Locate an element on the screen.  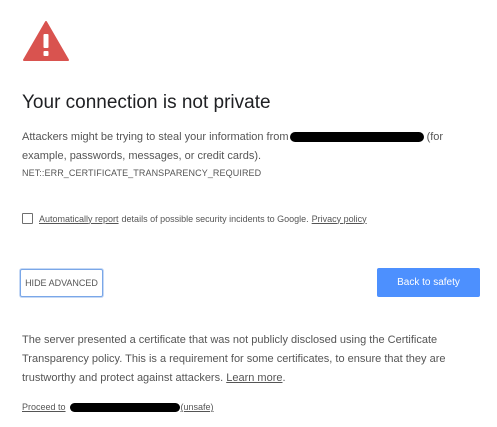
proceed-link-suffix: (unsafe) is located at coordinates (197, 407).